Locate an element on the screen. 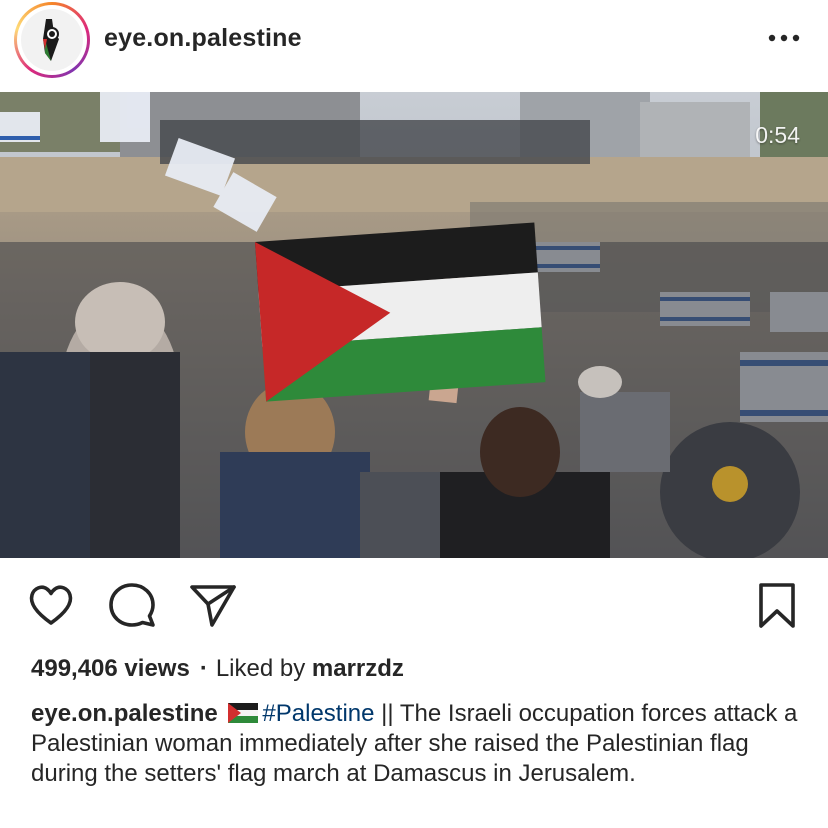 This screenshot has width=828, height=828. liked-by-username: marrzdz is located at coordinates (358, 668).